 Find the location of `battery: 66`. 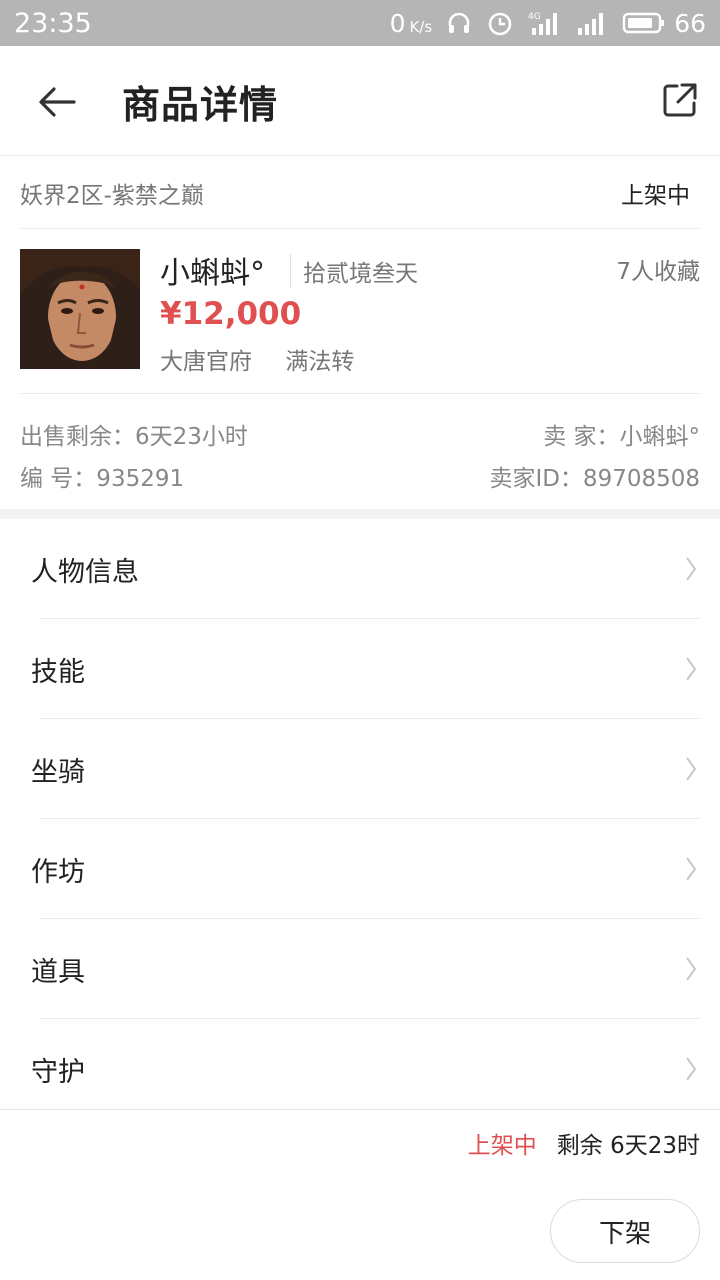

battery: 66 is located at coordinates (664, 23).